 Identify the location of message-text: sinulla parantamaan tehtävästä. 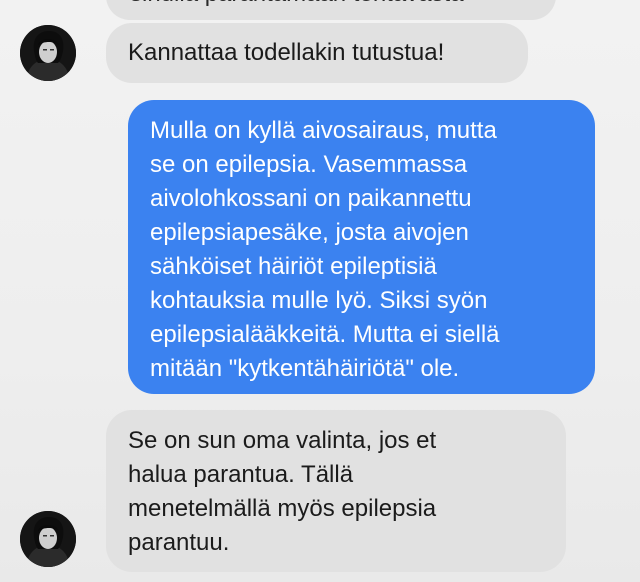
(331, 5).